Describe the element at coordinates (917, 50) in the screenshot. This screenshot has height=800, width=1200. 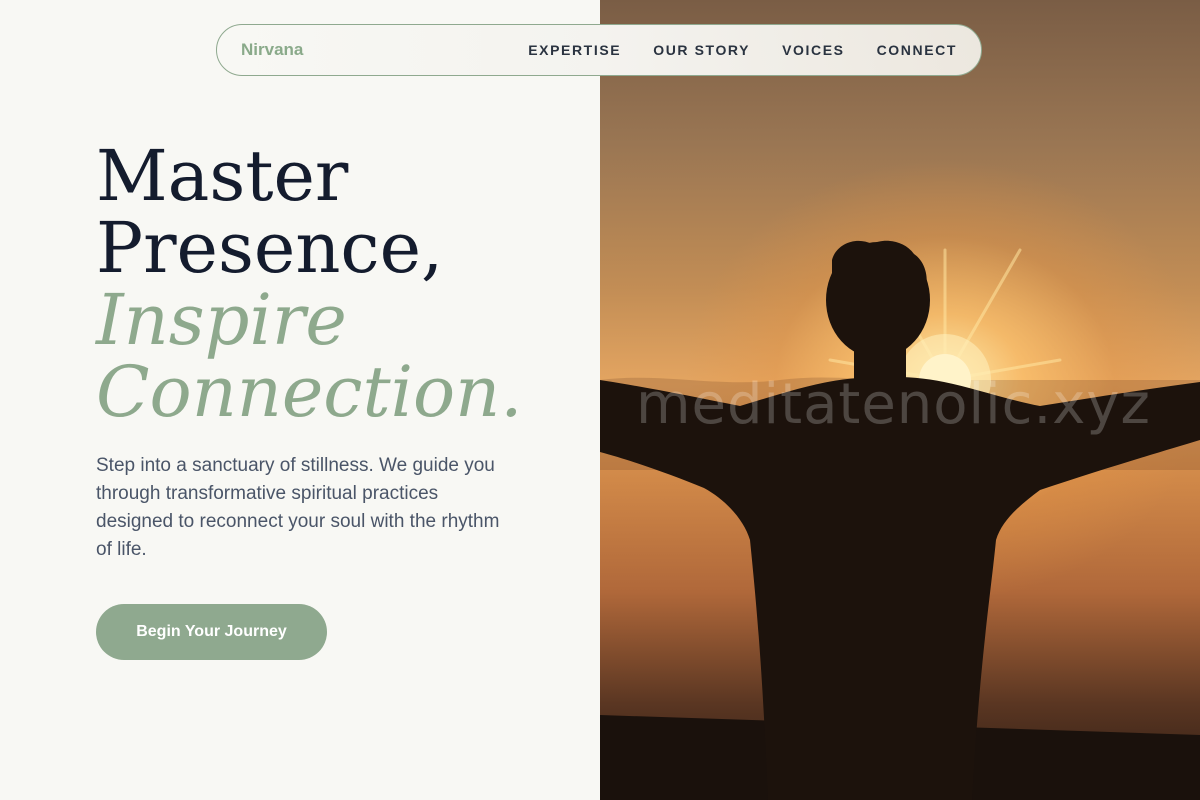
I see `nav-link-connect: CONNECT` at that location.